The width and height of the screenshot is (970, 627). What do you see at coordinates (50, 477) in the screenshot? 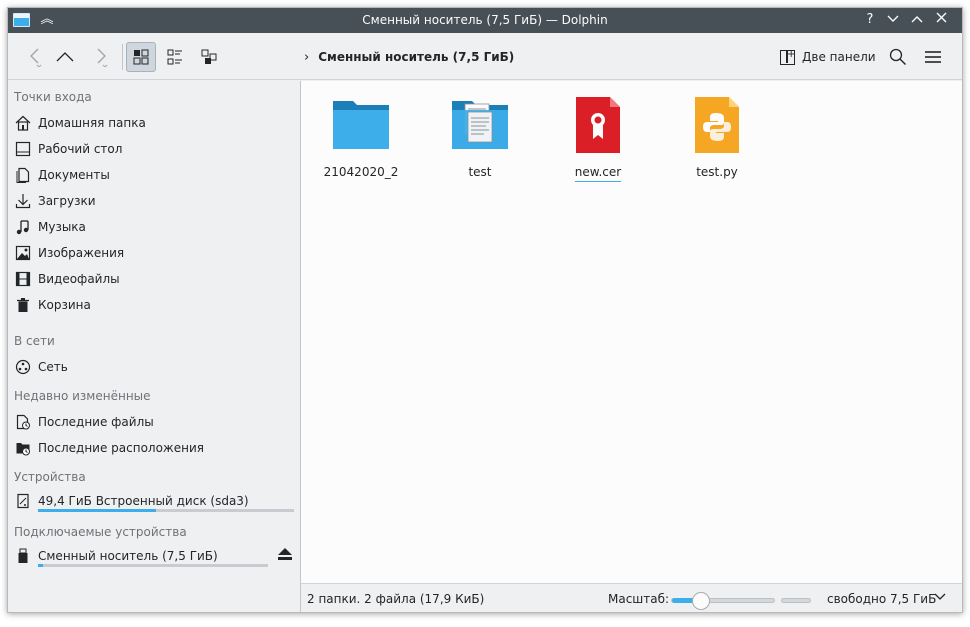
I see `places-section-title: Устройства` at bounding box center [50, 477].